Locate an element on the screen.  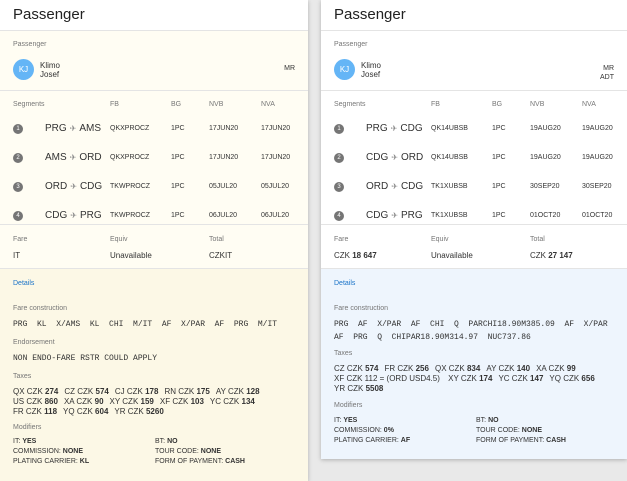
tax-item: XF CZK 103 is located at coordinates (181, 401).